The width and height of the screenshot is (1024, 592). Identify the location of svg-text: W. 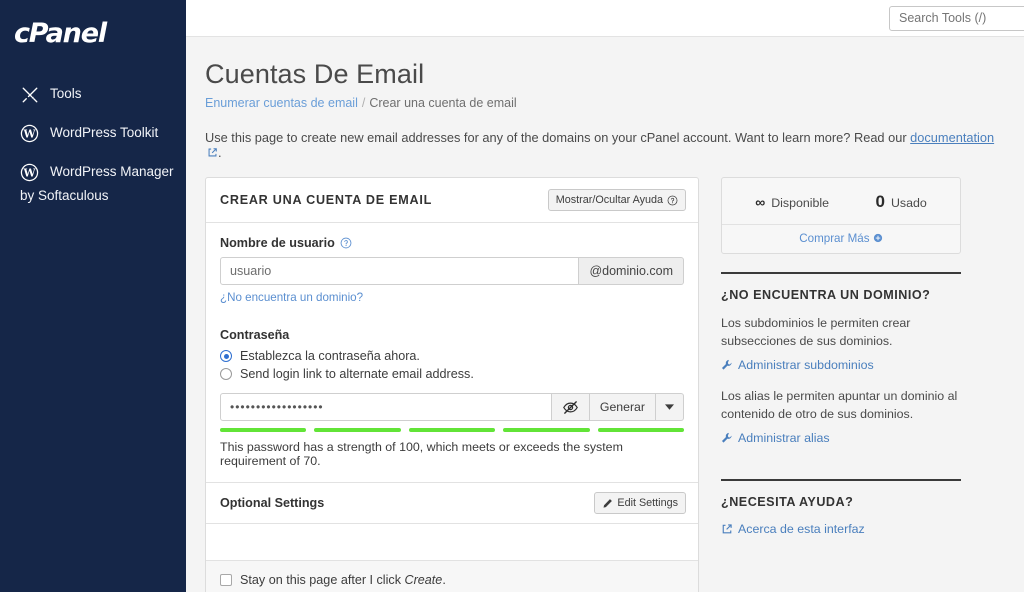
(30, 134).